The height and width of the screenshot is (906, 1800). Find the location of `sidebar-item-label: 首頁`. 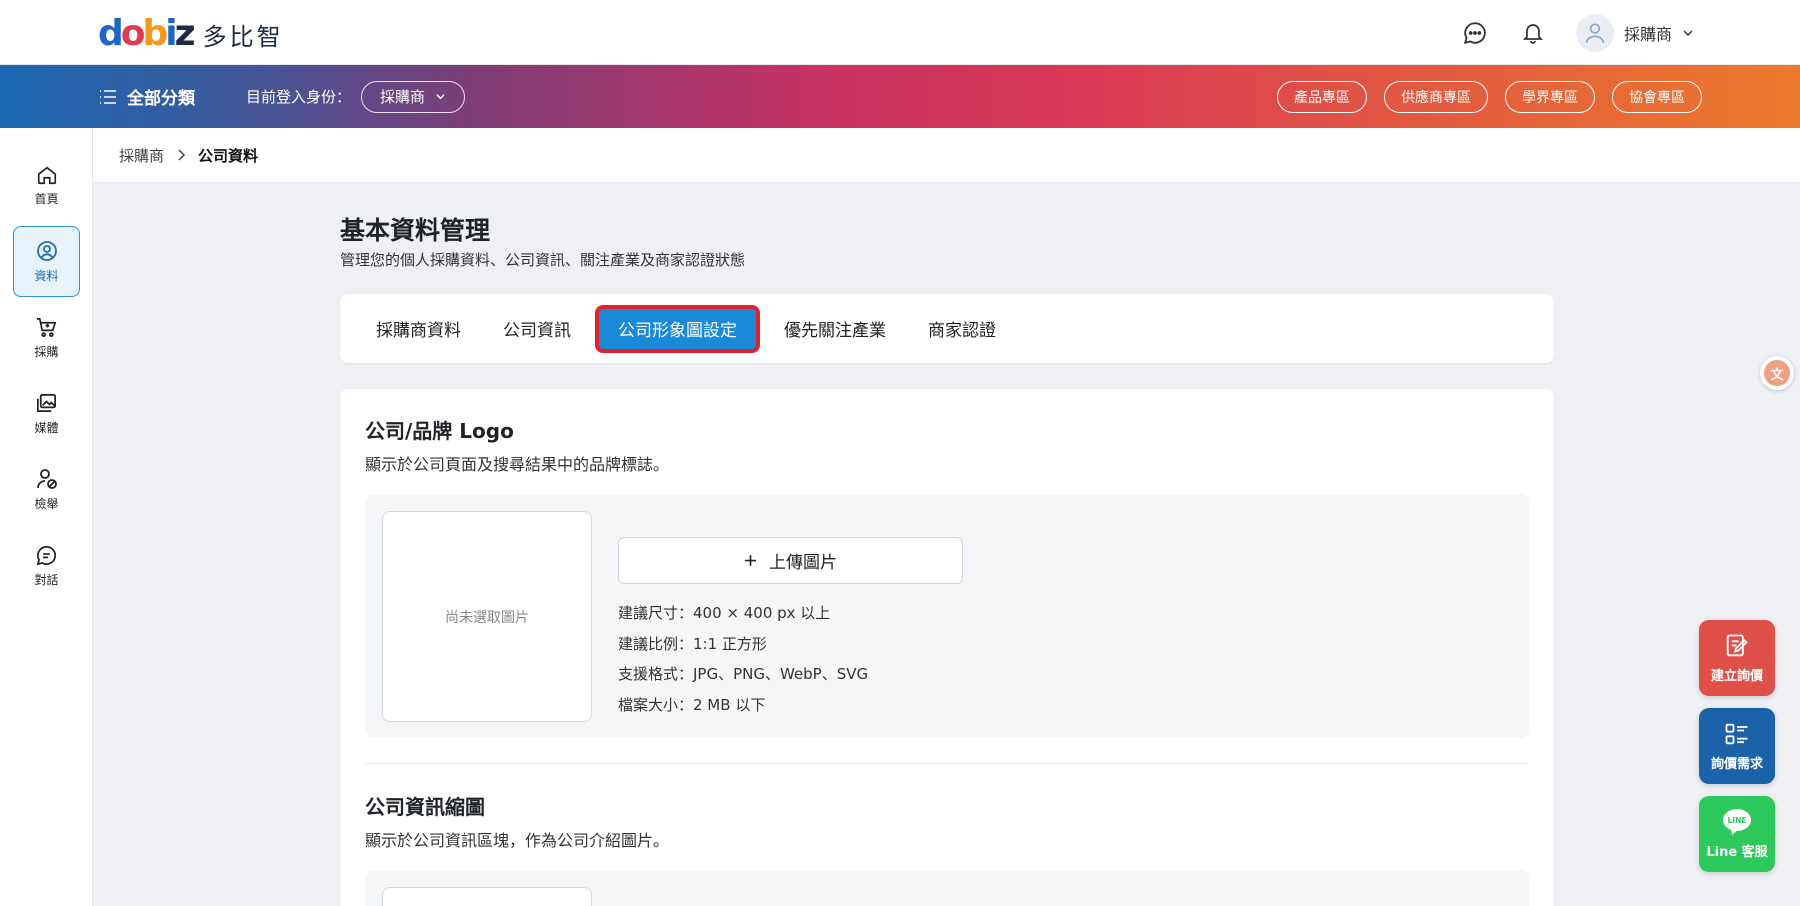

sidebar-item-label: 首頁 is located at coordinates (46, 199).